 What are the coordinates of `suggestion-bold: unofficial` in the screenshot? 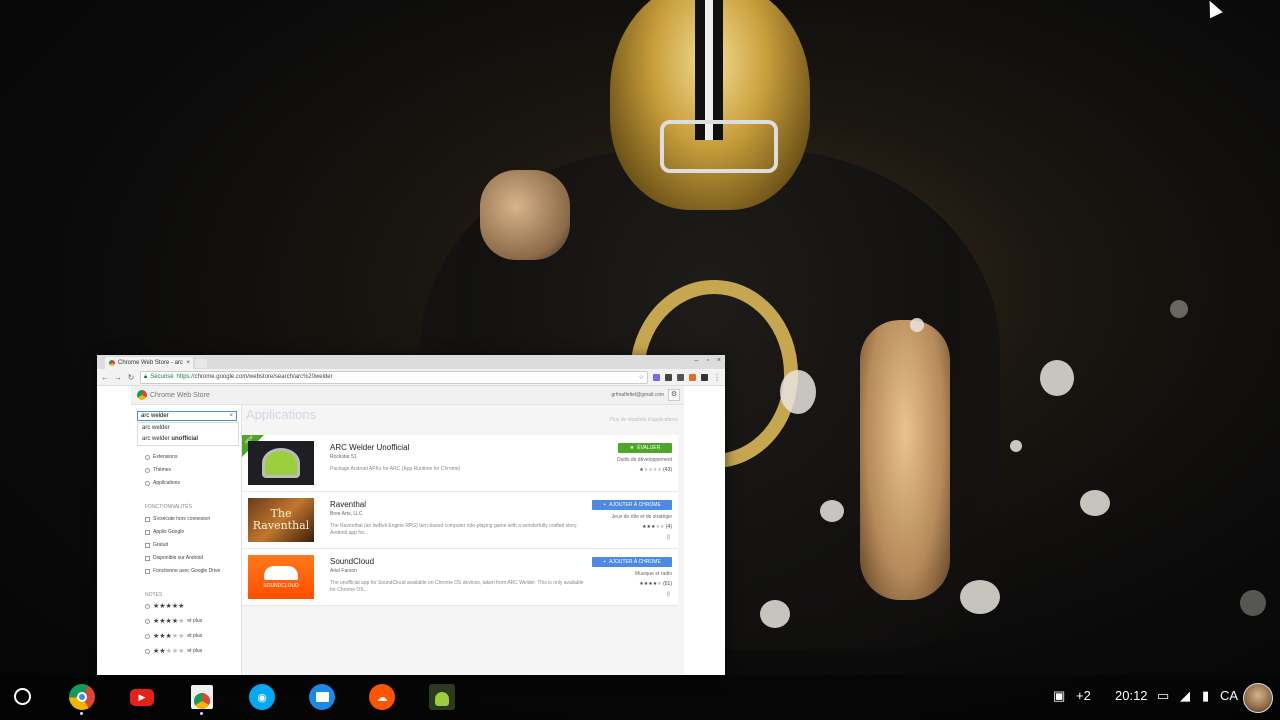 It's located at (185, 439).